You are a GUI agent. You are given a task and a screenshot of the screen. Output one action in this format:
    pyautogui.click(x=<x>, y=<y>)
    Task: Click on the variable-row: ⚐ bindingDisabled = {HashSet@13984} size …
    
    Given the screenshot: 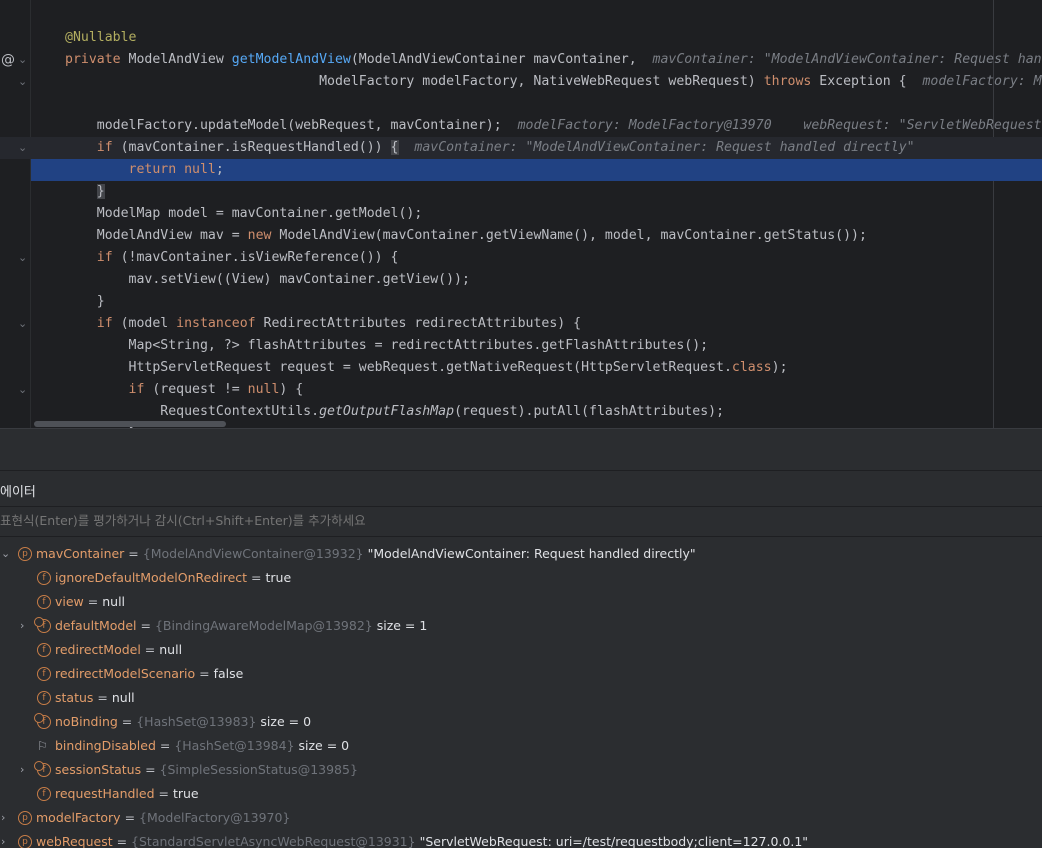 What is the action you would take?
    pyautogui.click(x=521, y=747)
    